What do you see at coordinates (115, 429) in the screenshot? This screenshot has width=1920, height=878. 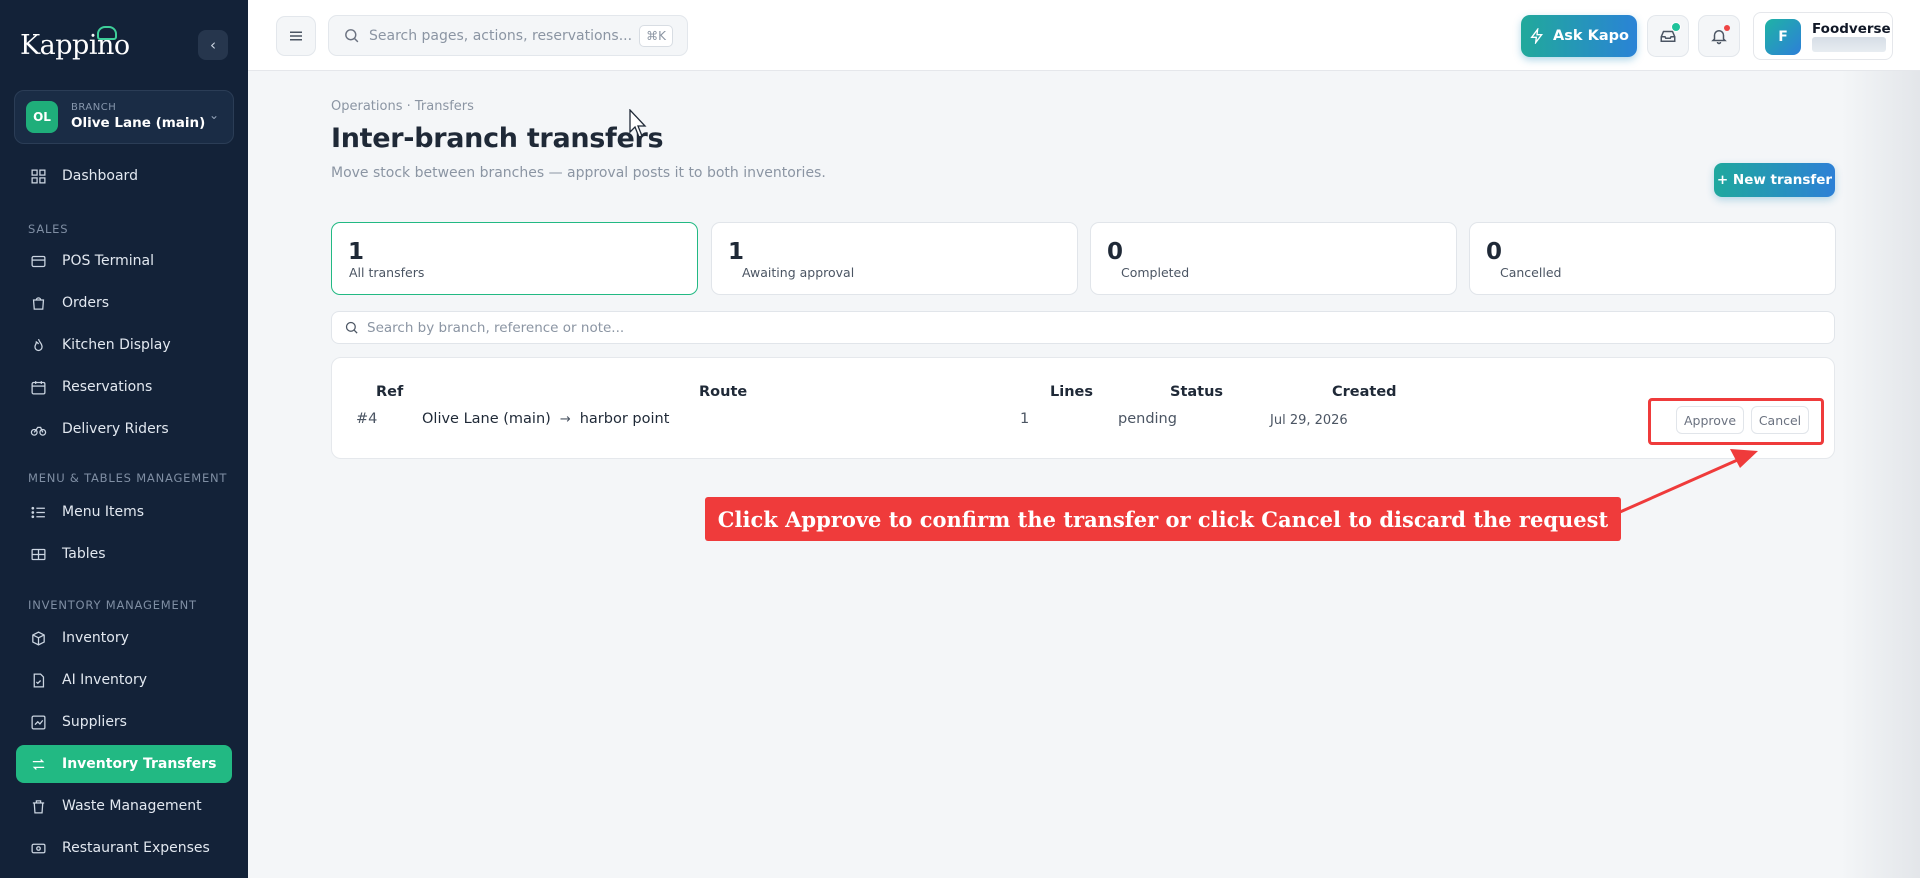 I see `sidebar-item-label: Delivery Riders` at bounding box center [115, 429].